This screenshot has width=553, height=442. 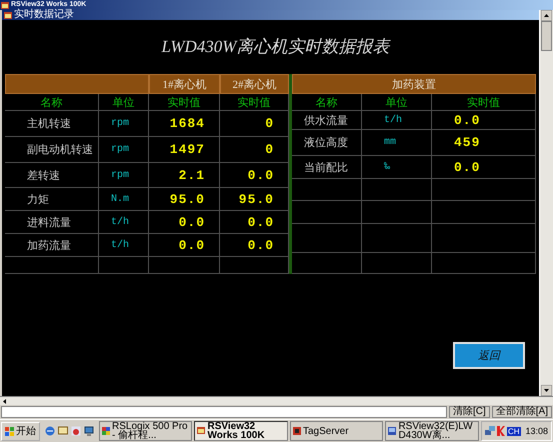 I want to click on row-name: 力矩, so click(x=52, y=199).